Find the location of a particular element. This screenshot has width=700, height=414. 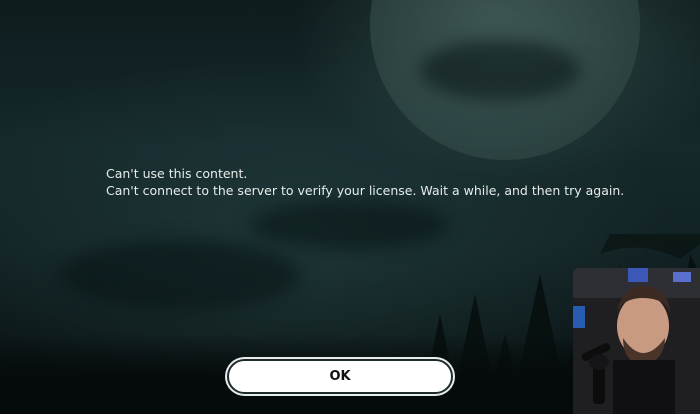

ok-button: OK is located at coordinates (340, 376).